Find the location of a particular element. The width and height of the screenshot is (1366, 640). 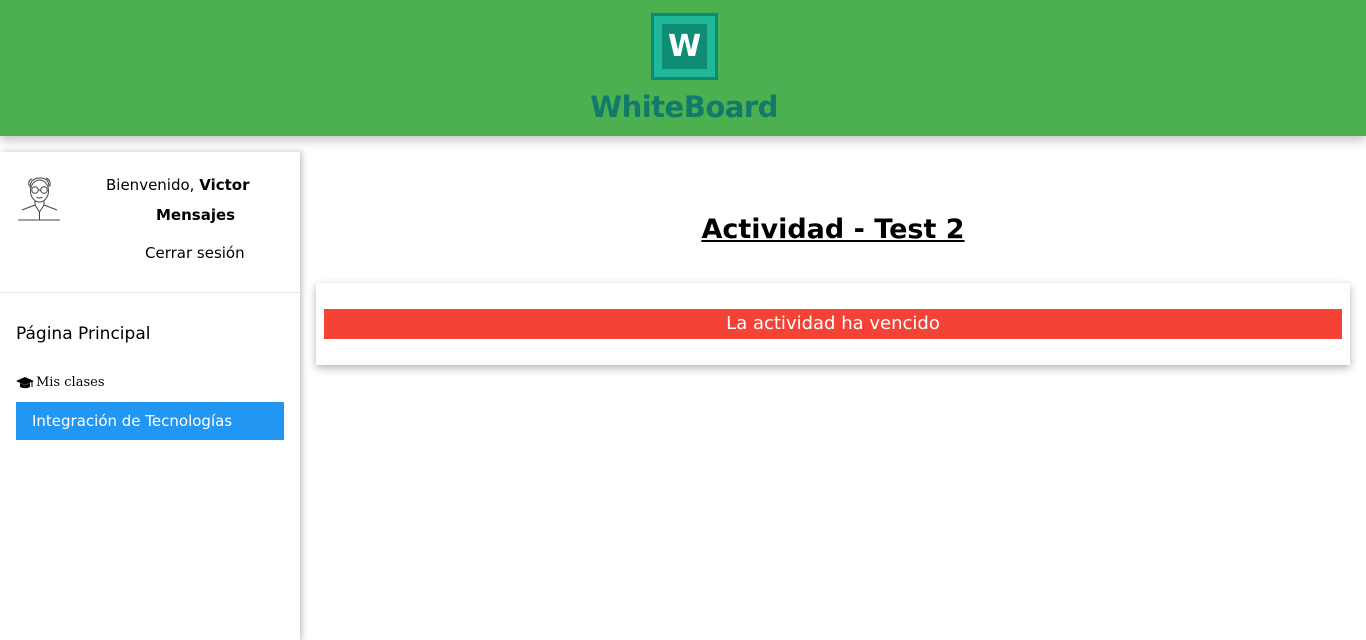

logo-letter: W is located at coordinates (684, 46).